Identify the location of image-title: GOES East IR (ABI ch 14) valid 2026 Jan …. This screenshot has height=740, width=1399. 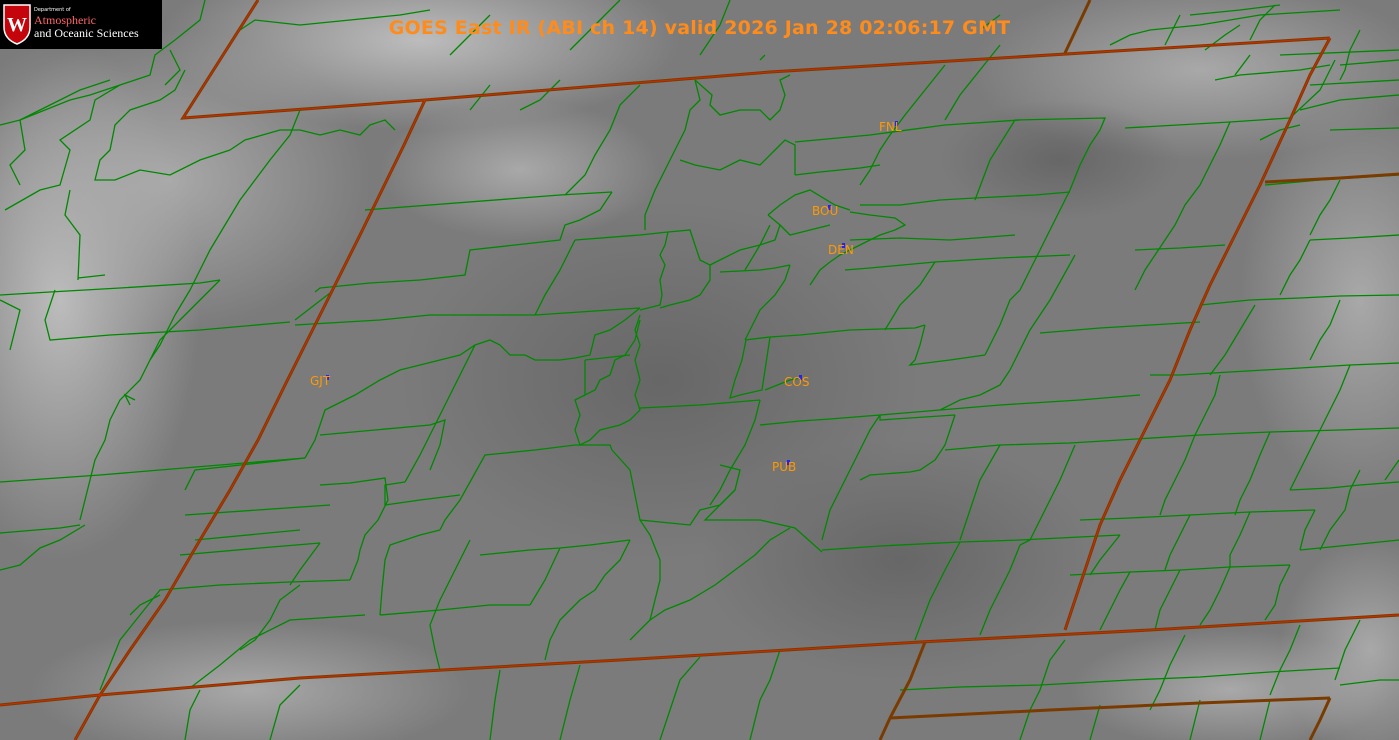
(699, 28).